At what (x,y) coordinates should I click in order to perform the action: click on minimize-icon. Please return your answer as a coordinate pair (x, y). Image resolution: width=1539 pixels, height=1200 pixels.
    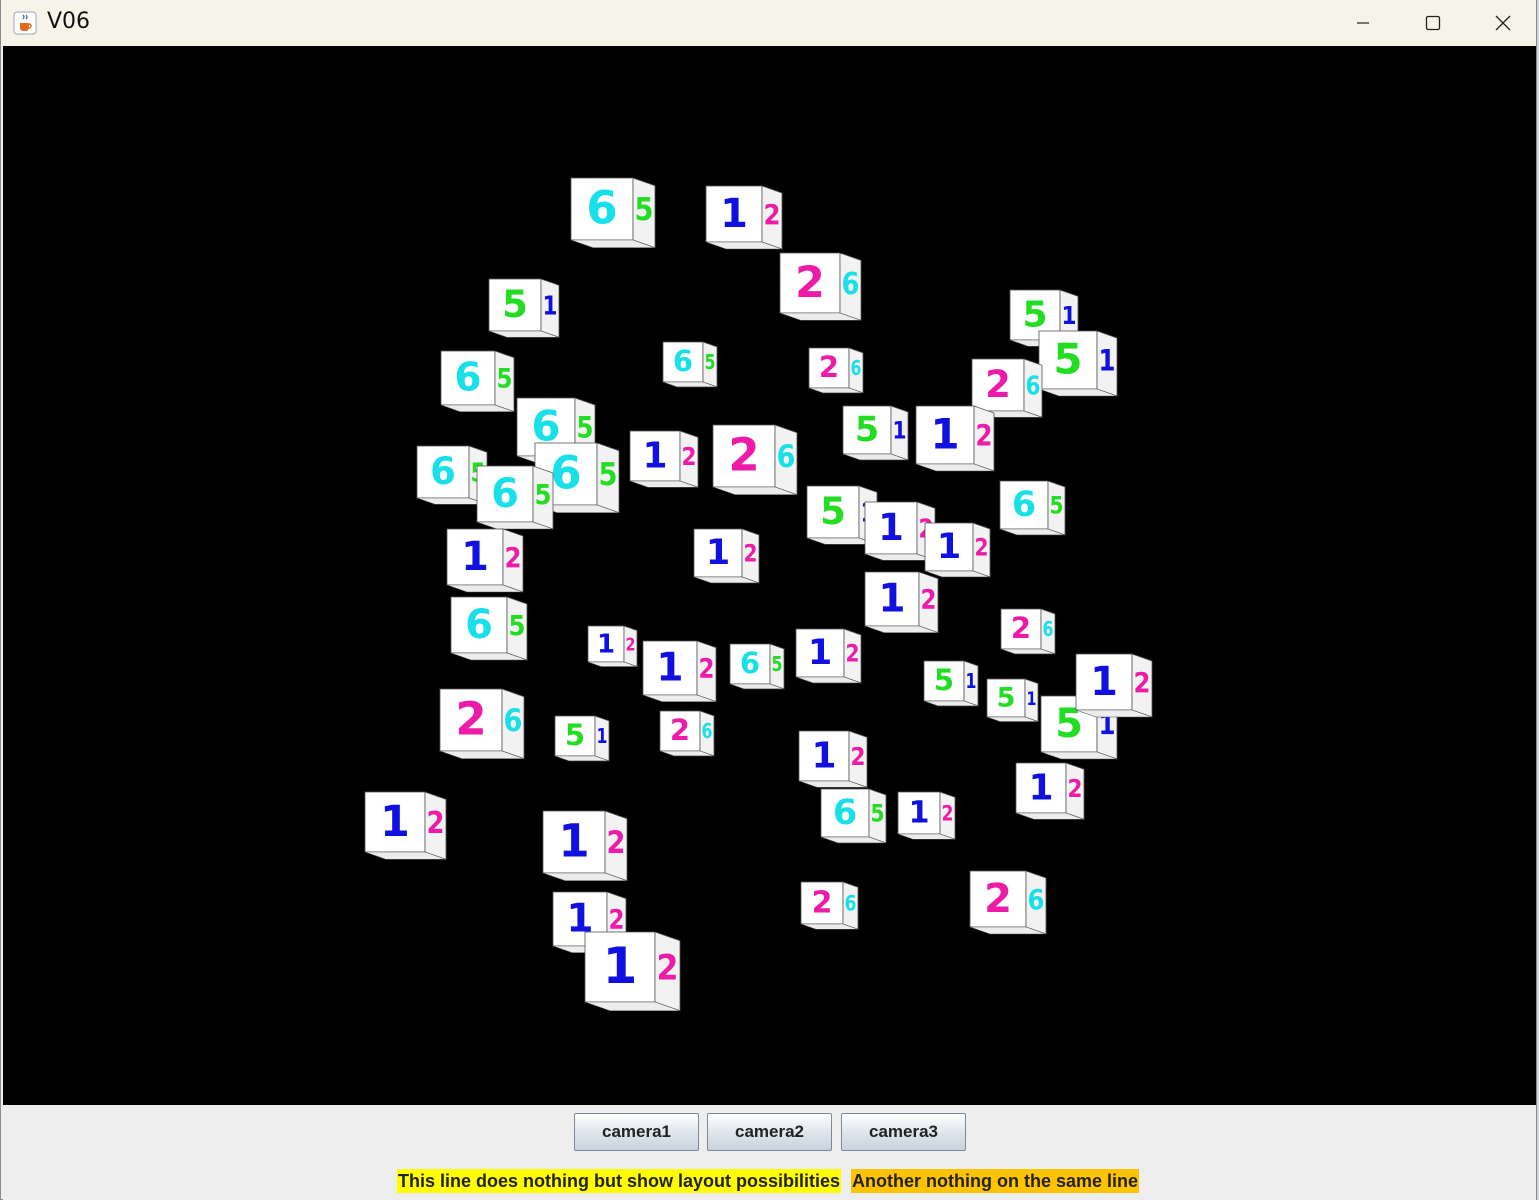
    Looking at the image, I should click on (1363, 23).